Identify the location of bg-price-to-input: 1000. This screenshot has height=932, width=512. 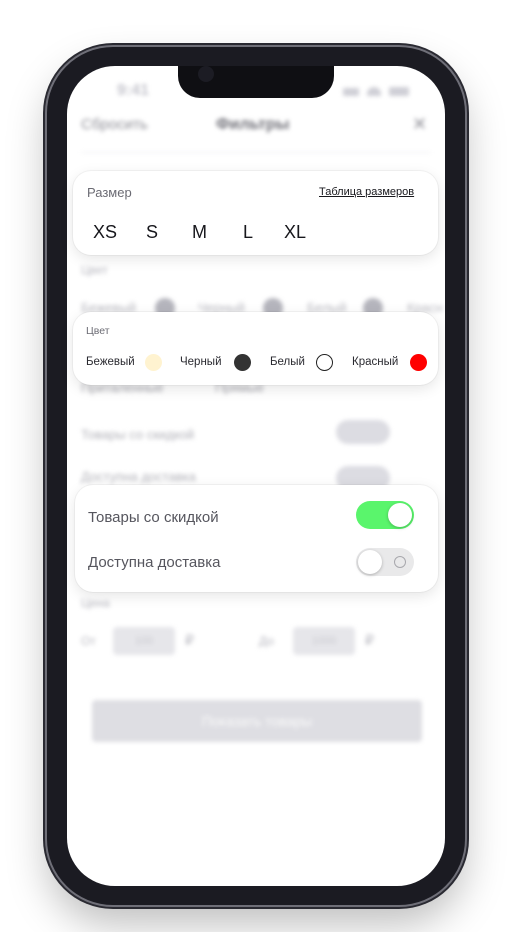
(324, 641).